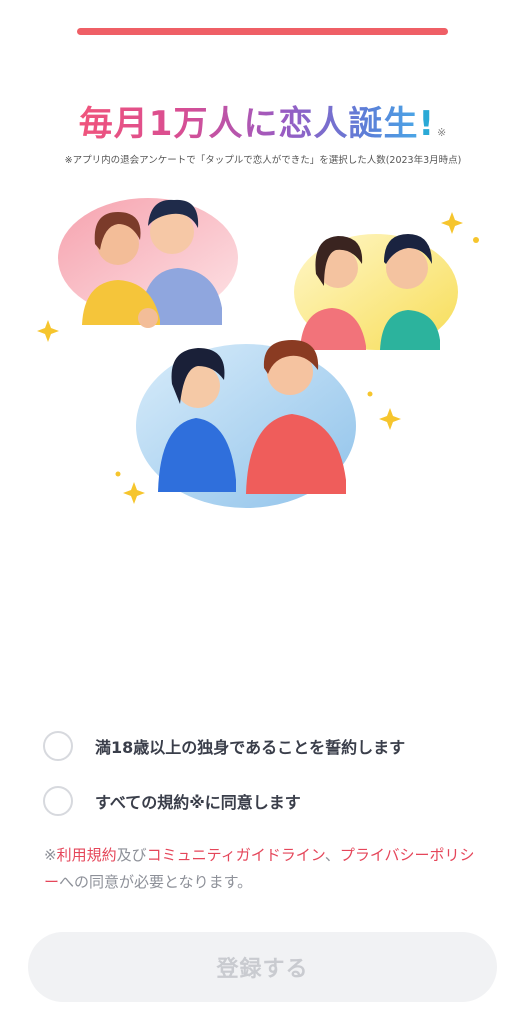 This screenshot has height=1024, width=526. I want to click on terms-checkbox-row: すべての規約※に同意します, so click(172, 801).